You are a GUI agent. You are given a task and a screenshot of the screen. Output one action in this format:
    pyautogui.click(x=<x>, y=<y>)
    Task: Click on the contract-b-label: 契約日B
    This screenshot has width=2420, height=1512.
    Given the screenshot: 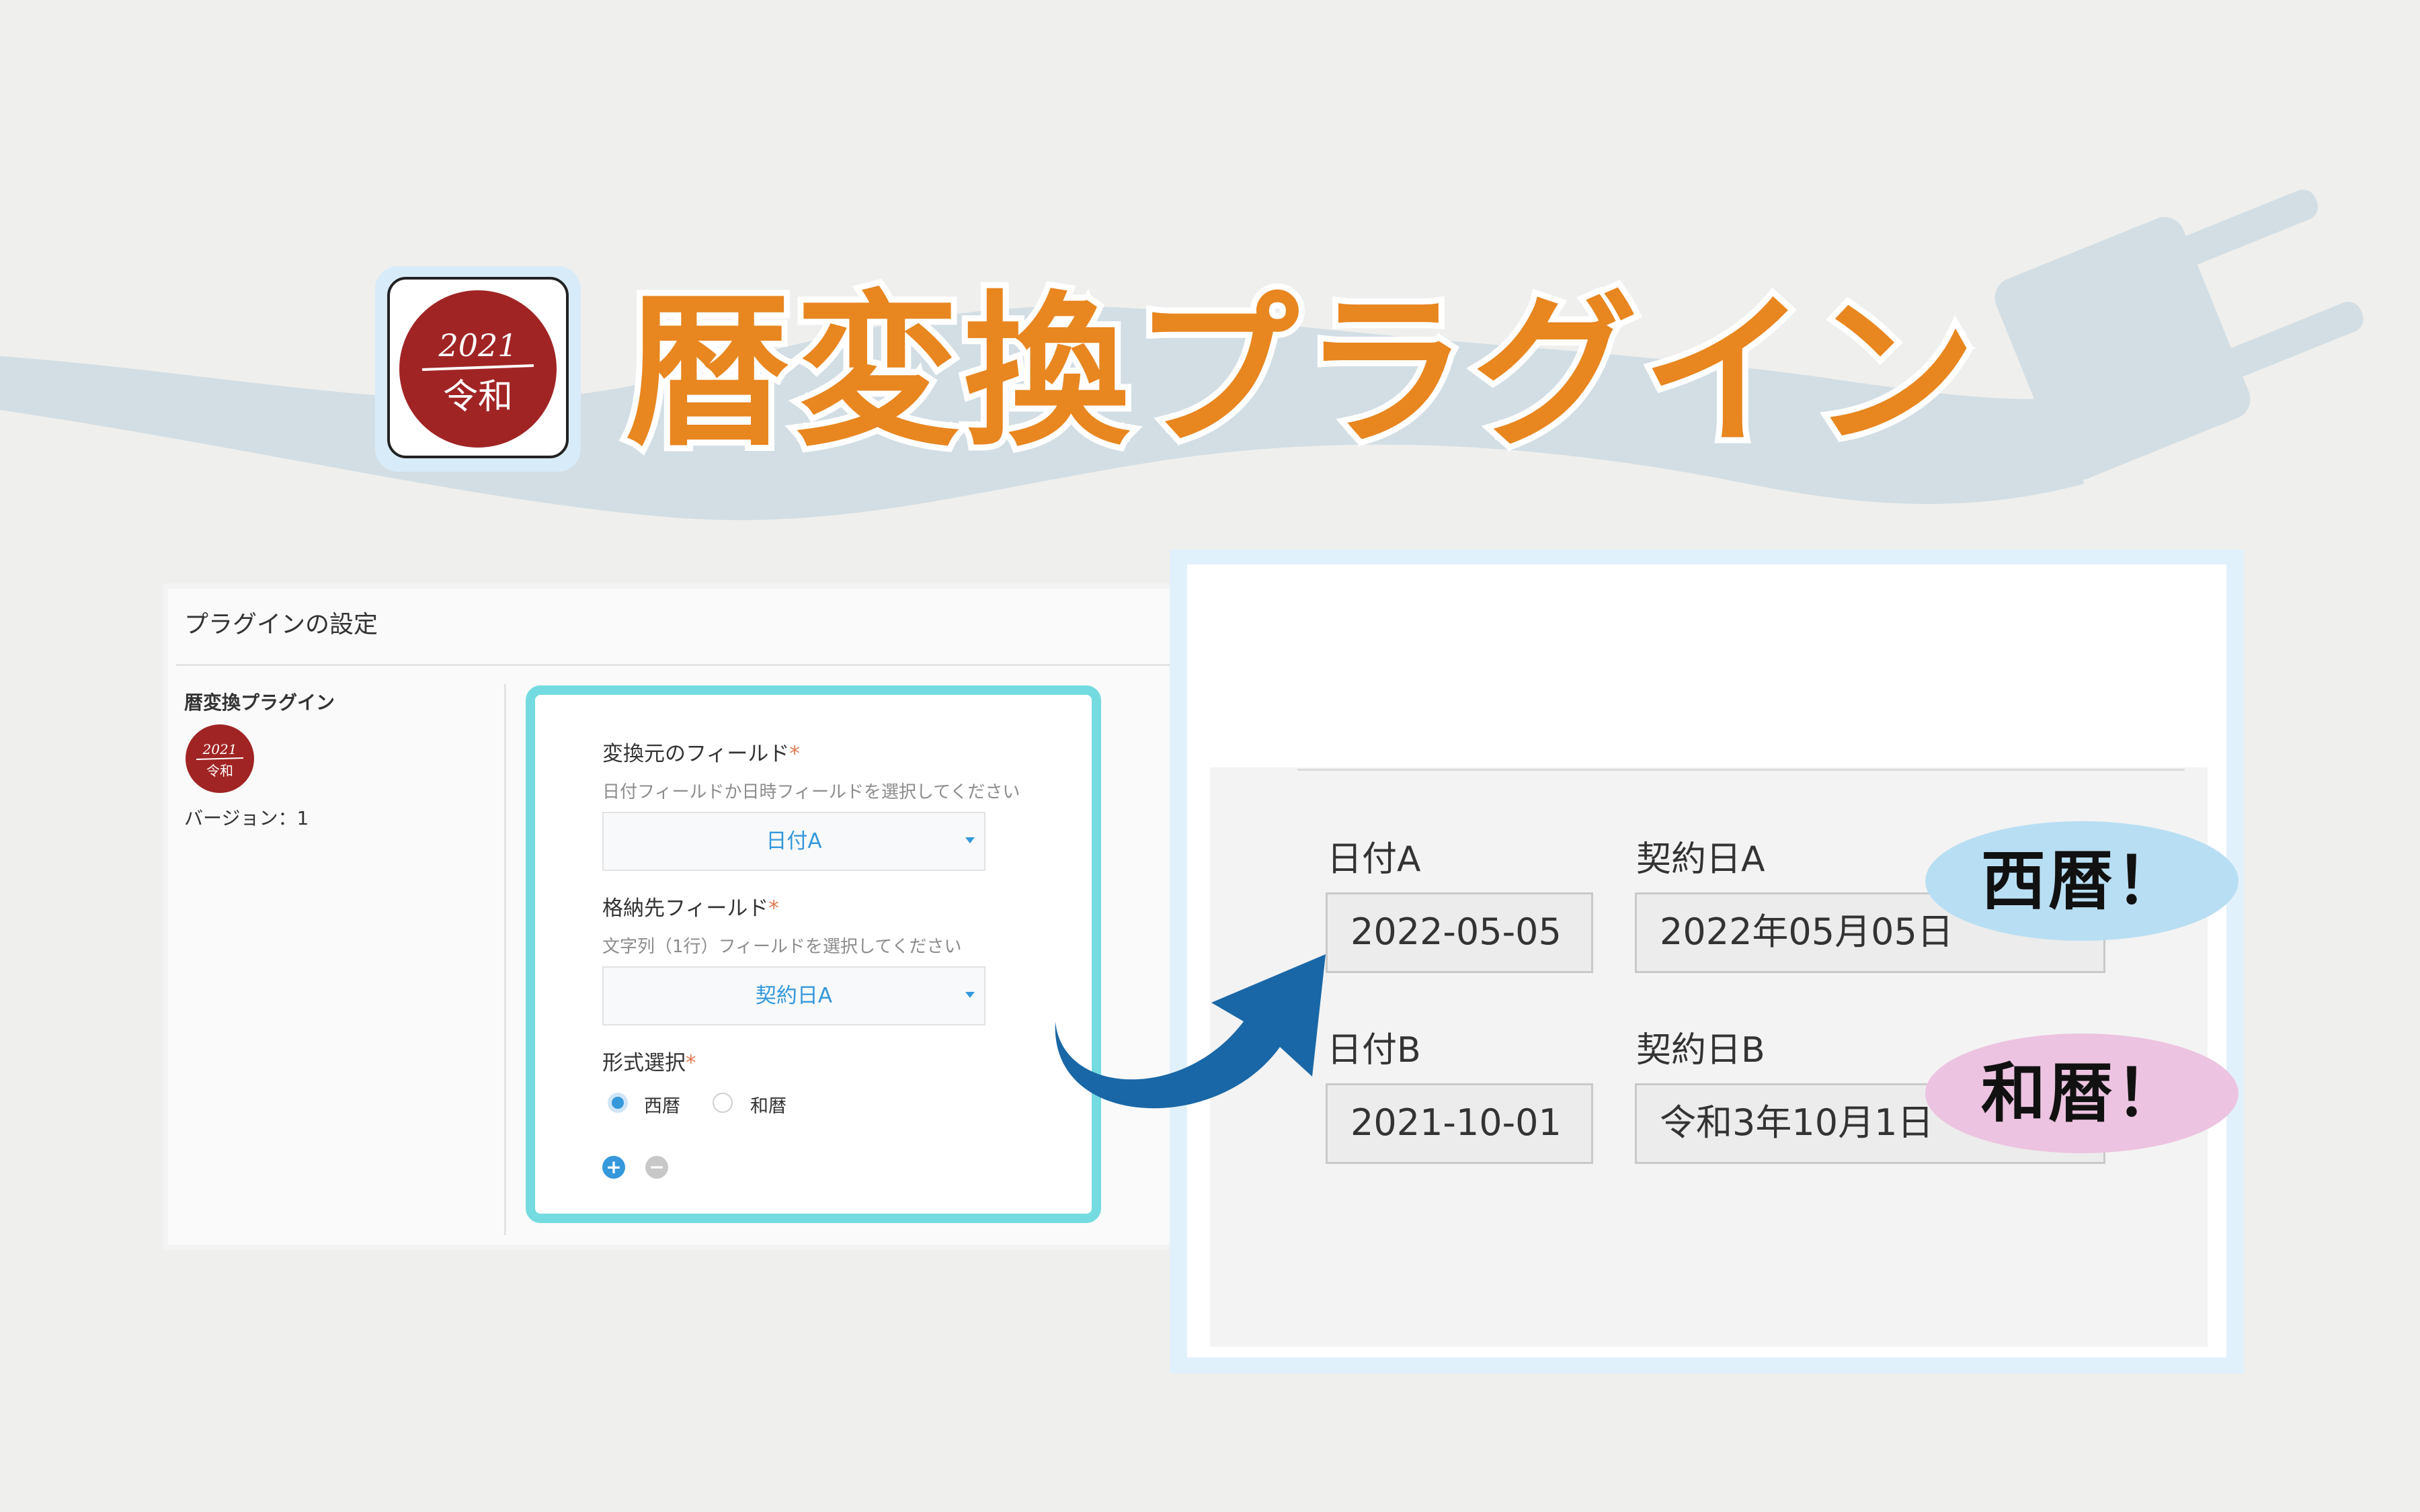 What is the action you would take?
    pyautogui.click(x=1701, y=1050)
    